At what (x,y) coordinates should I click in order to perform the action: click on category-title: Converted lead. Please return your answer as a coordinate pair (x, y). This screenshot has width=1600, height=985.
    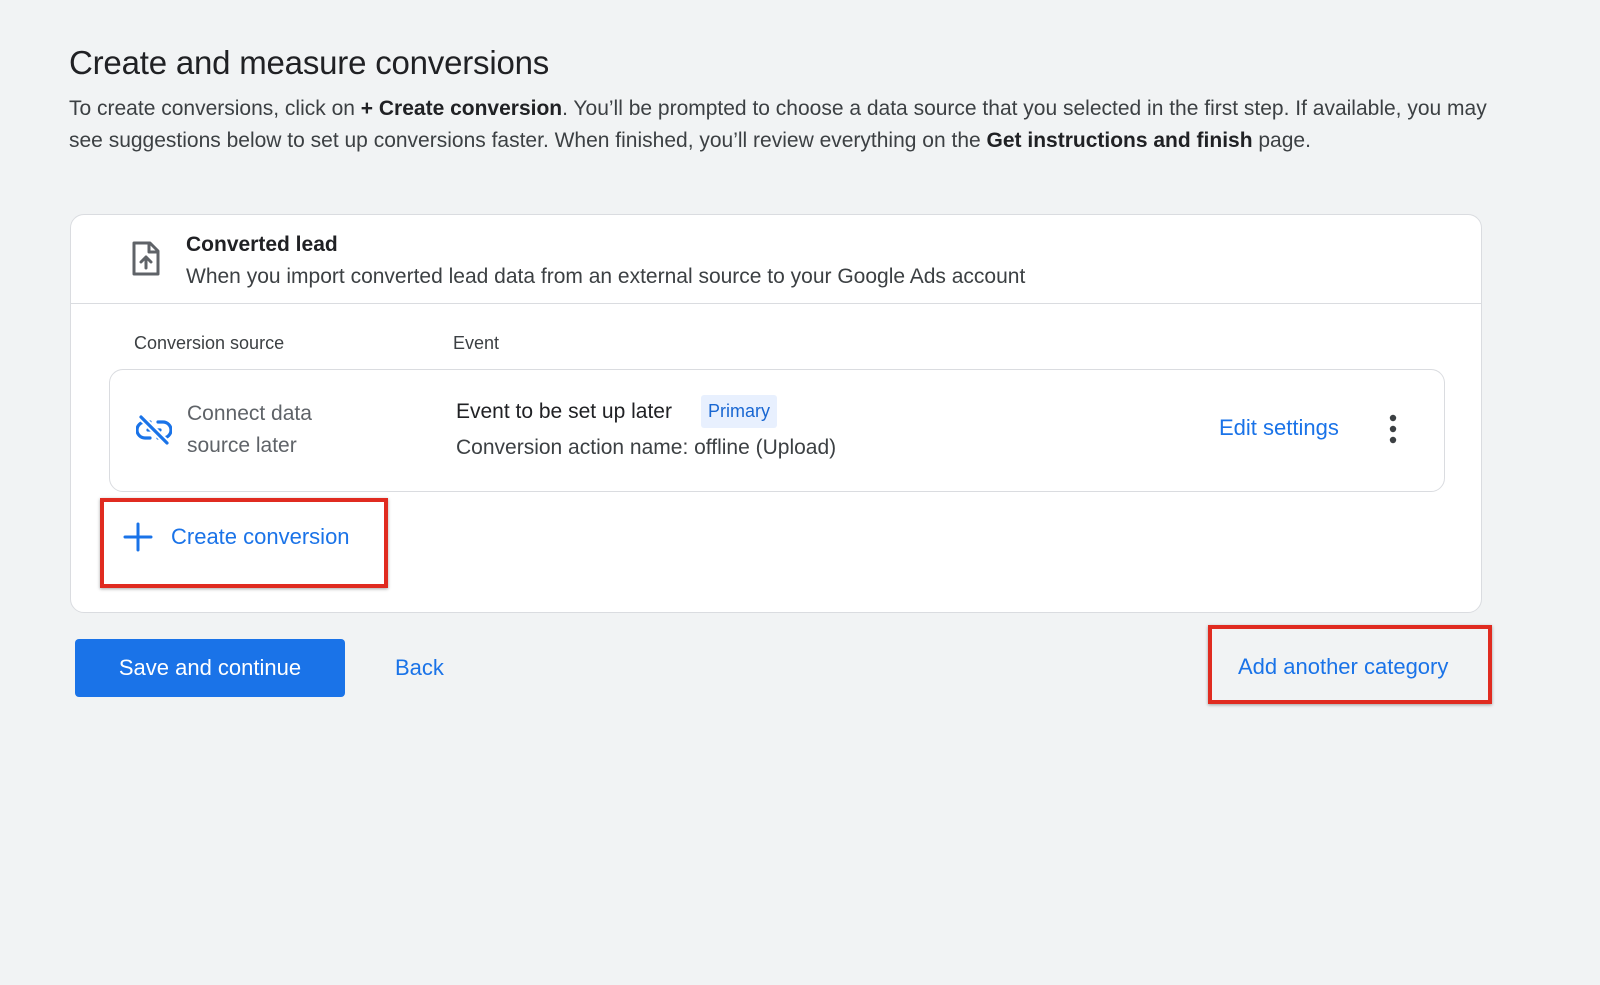
    Looking at the image, I should click on (262, 244).